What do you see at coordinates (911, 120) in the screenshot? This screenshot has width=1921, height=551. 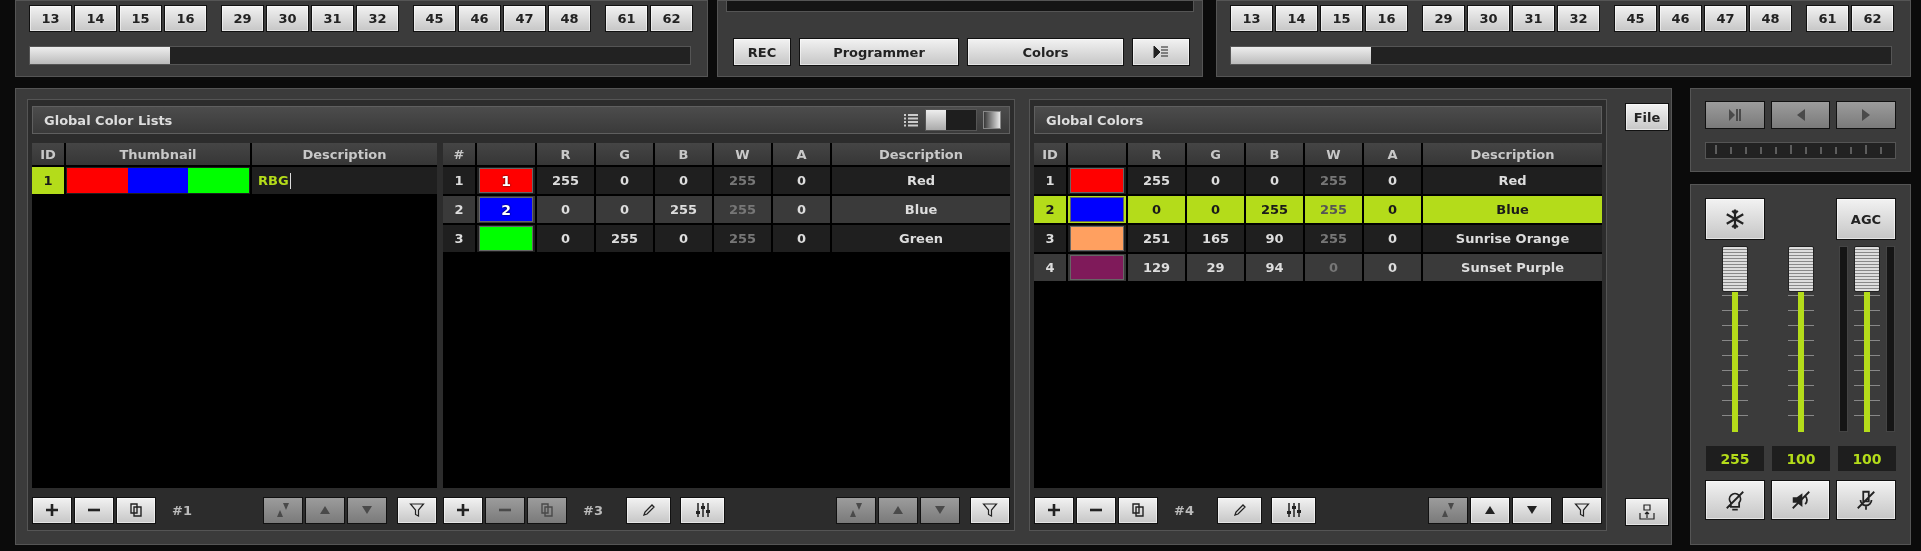 I see `list-view-icon` at bounding box center [911, 120].